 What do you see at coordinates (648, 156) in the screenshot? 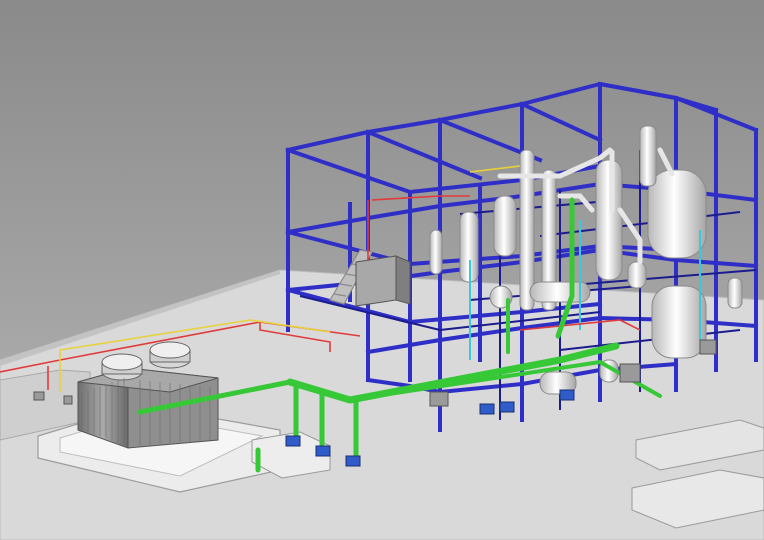
I see `vessel-stack-h` at bounding box center [648, 156].